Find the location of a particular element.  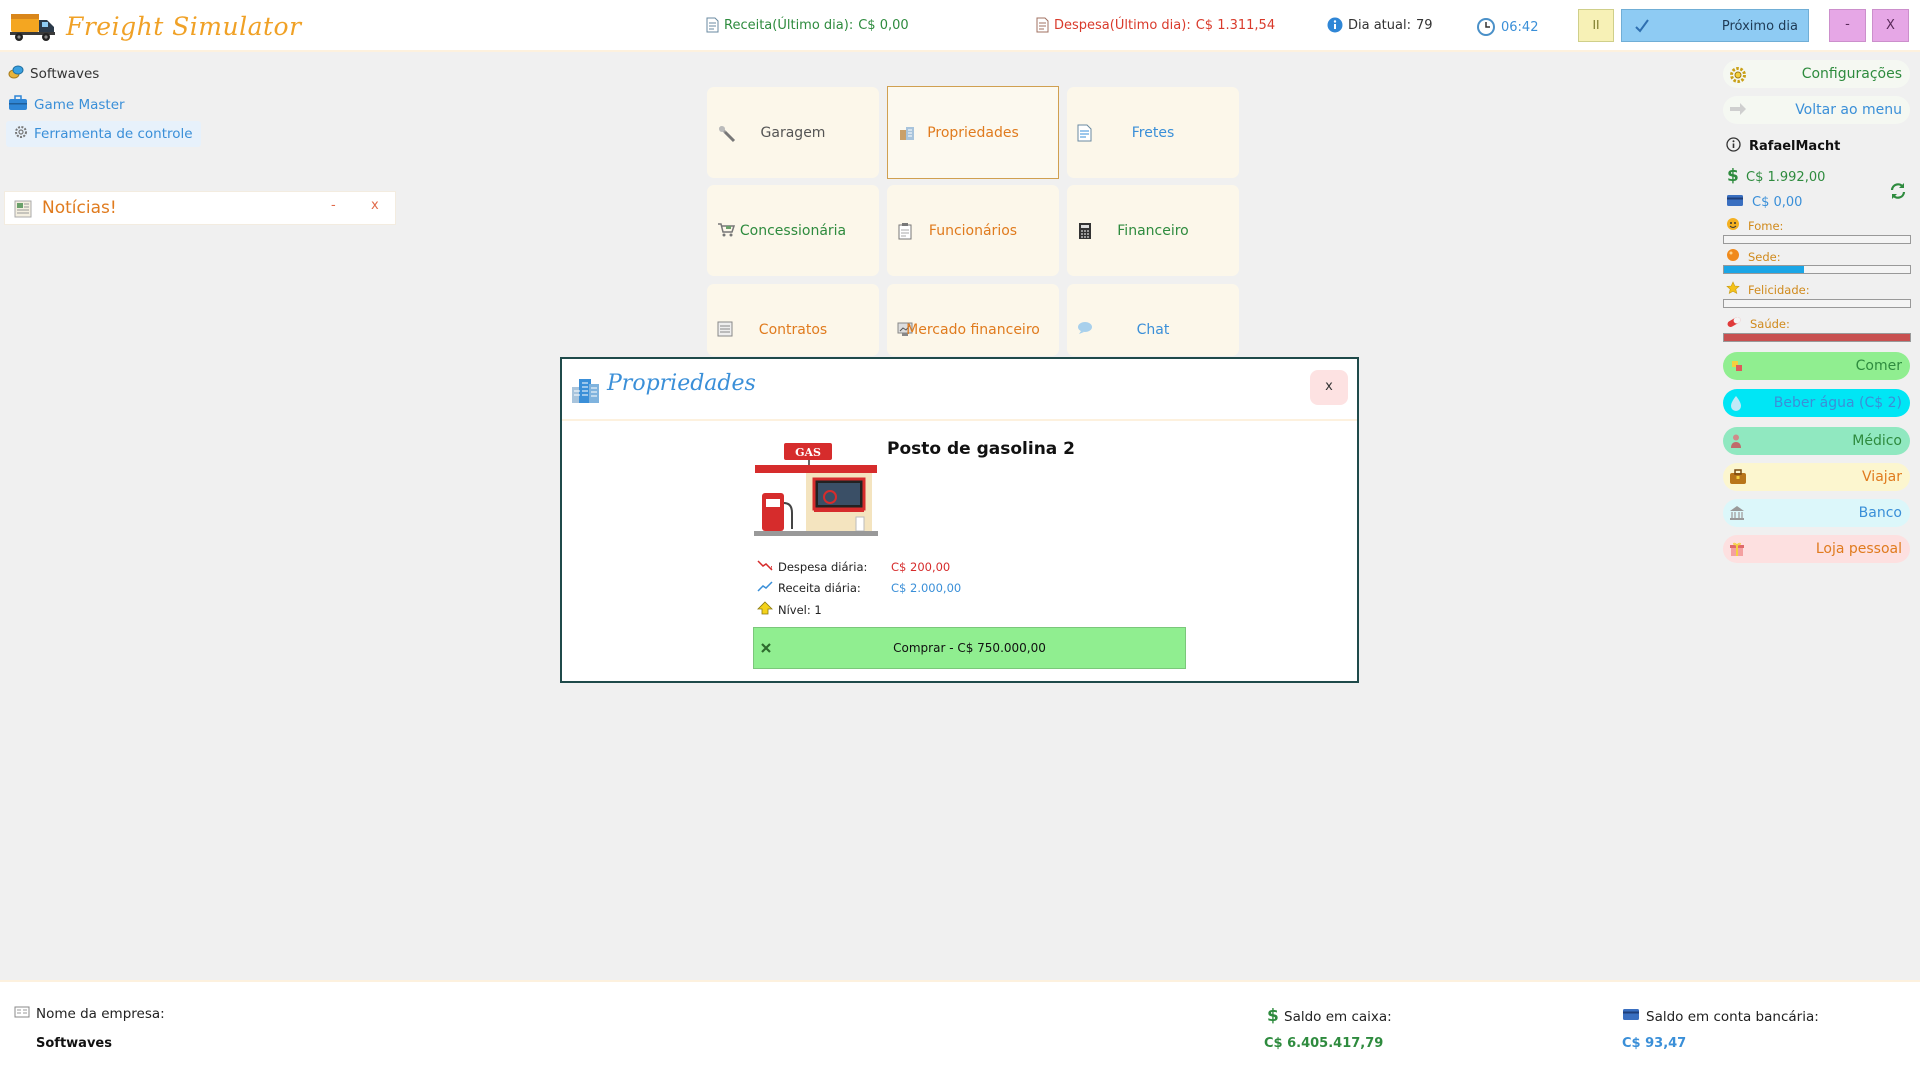

property-name: Posto de gasolina 2 is located at coordinates (981, 449).